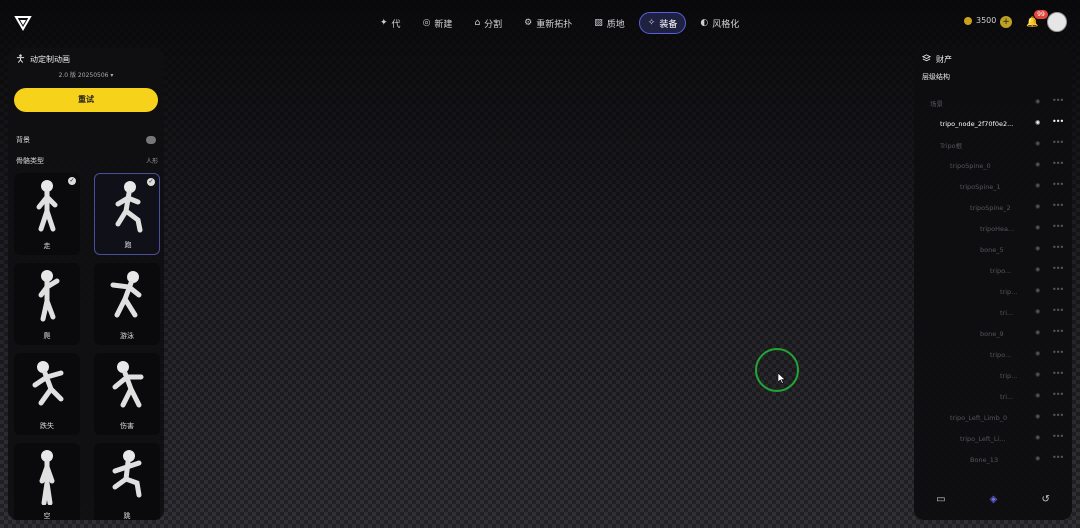 The width and height of the screenshot is (1080, 528). I want to click on credits-value: 3500, so click(986, 20).